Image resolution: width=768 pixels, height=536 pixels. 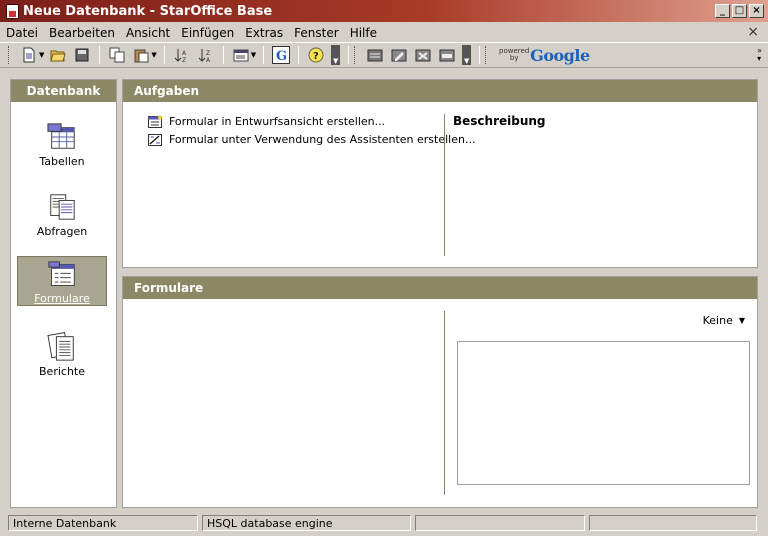 I want to click on sidebar-item-label: Formulare, so click(x=62, y=298).